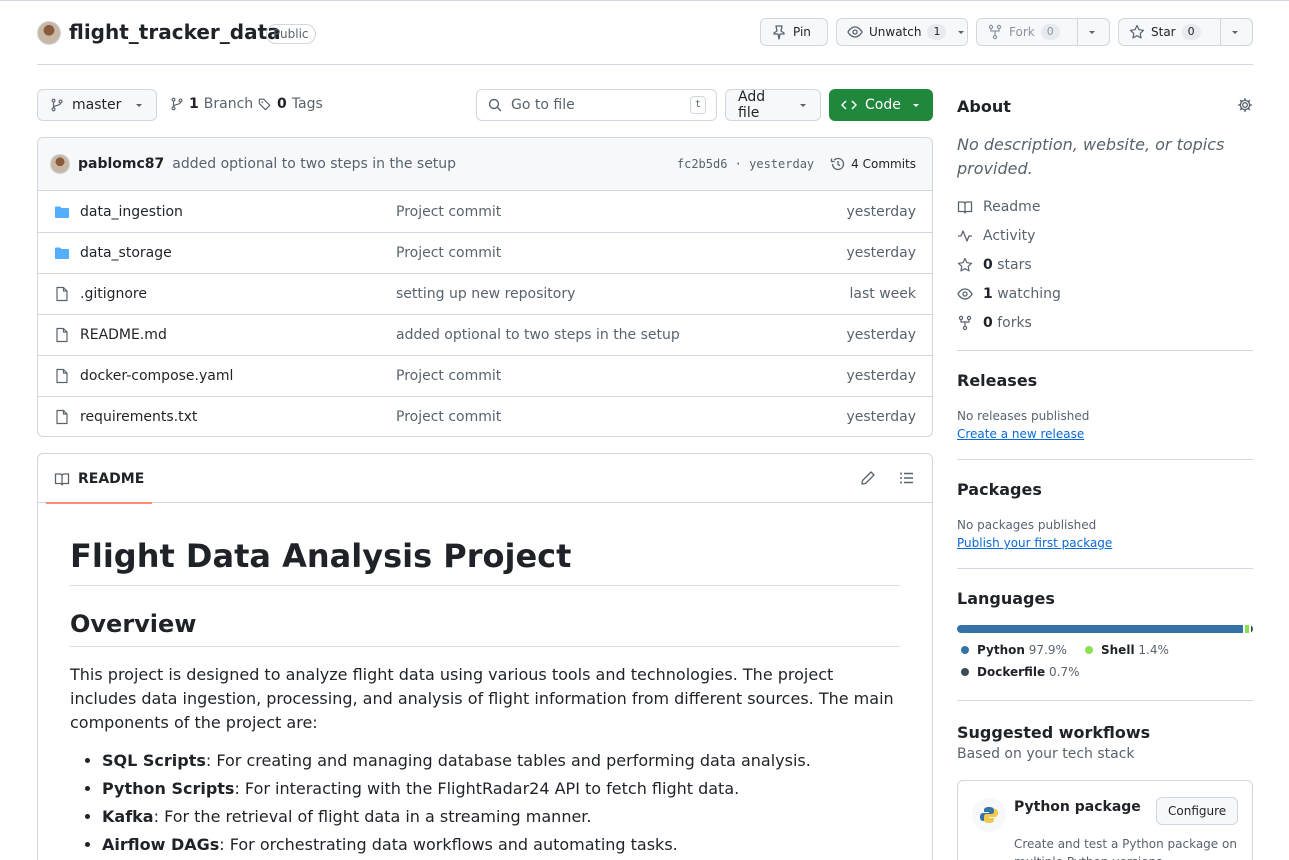 Image resolution: width=1289 pixels, height=860 pixels. I want to click on file-name: data_storage, so click(238, 253).